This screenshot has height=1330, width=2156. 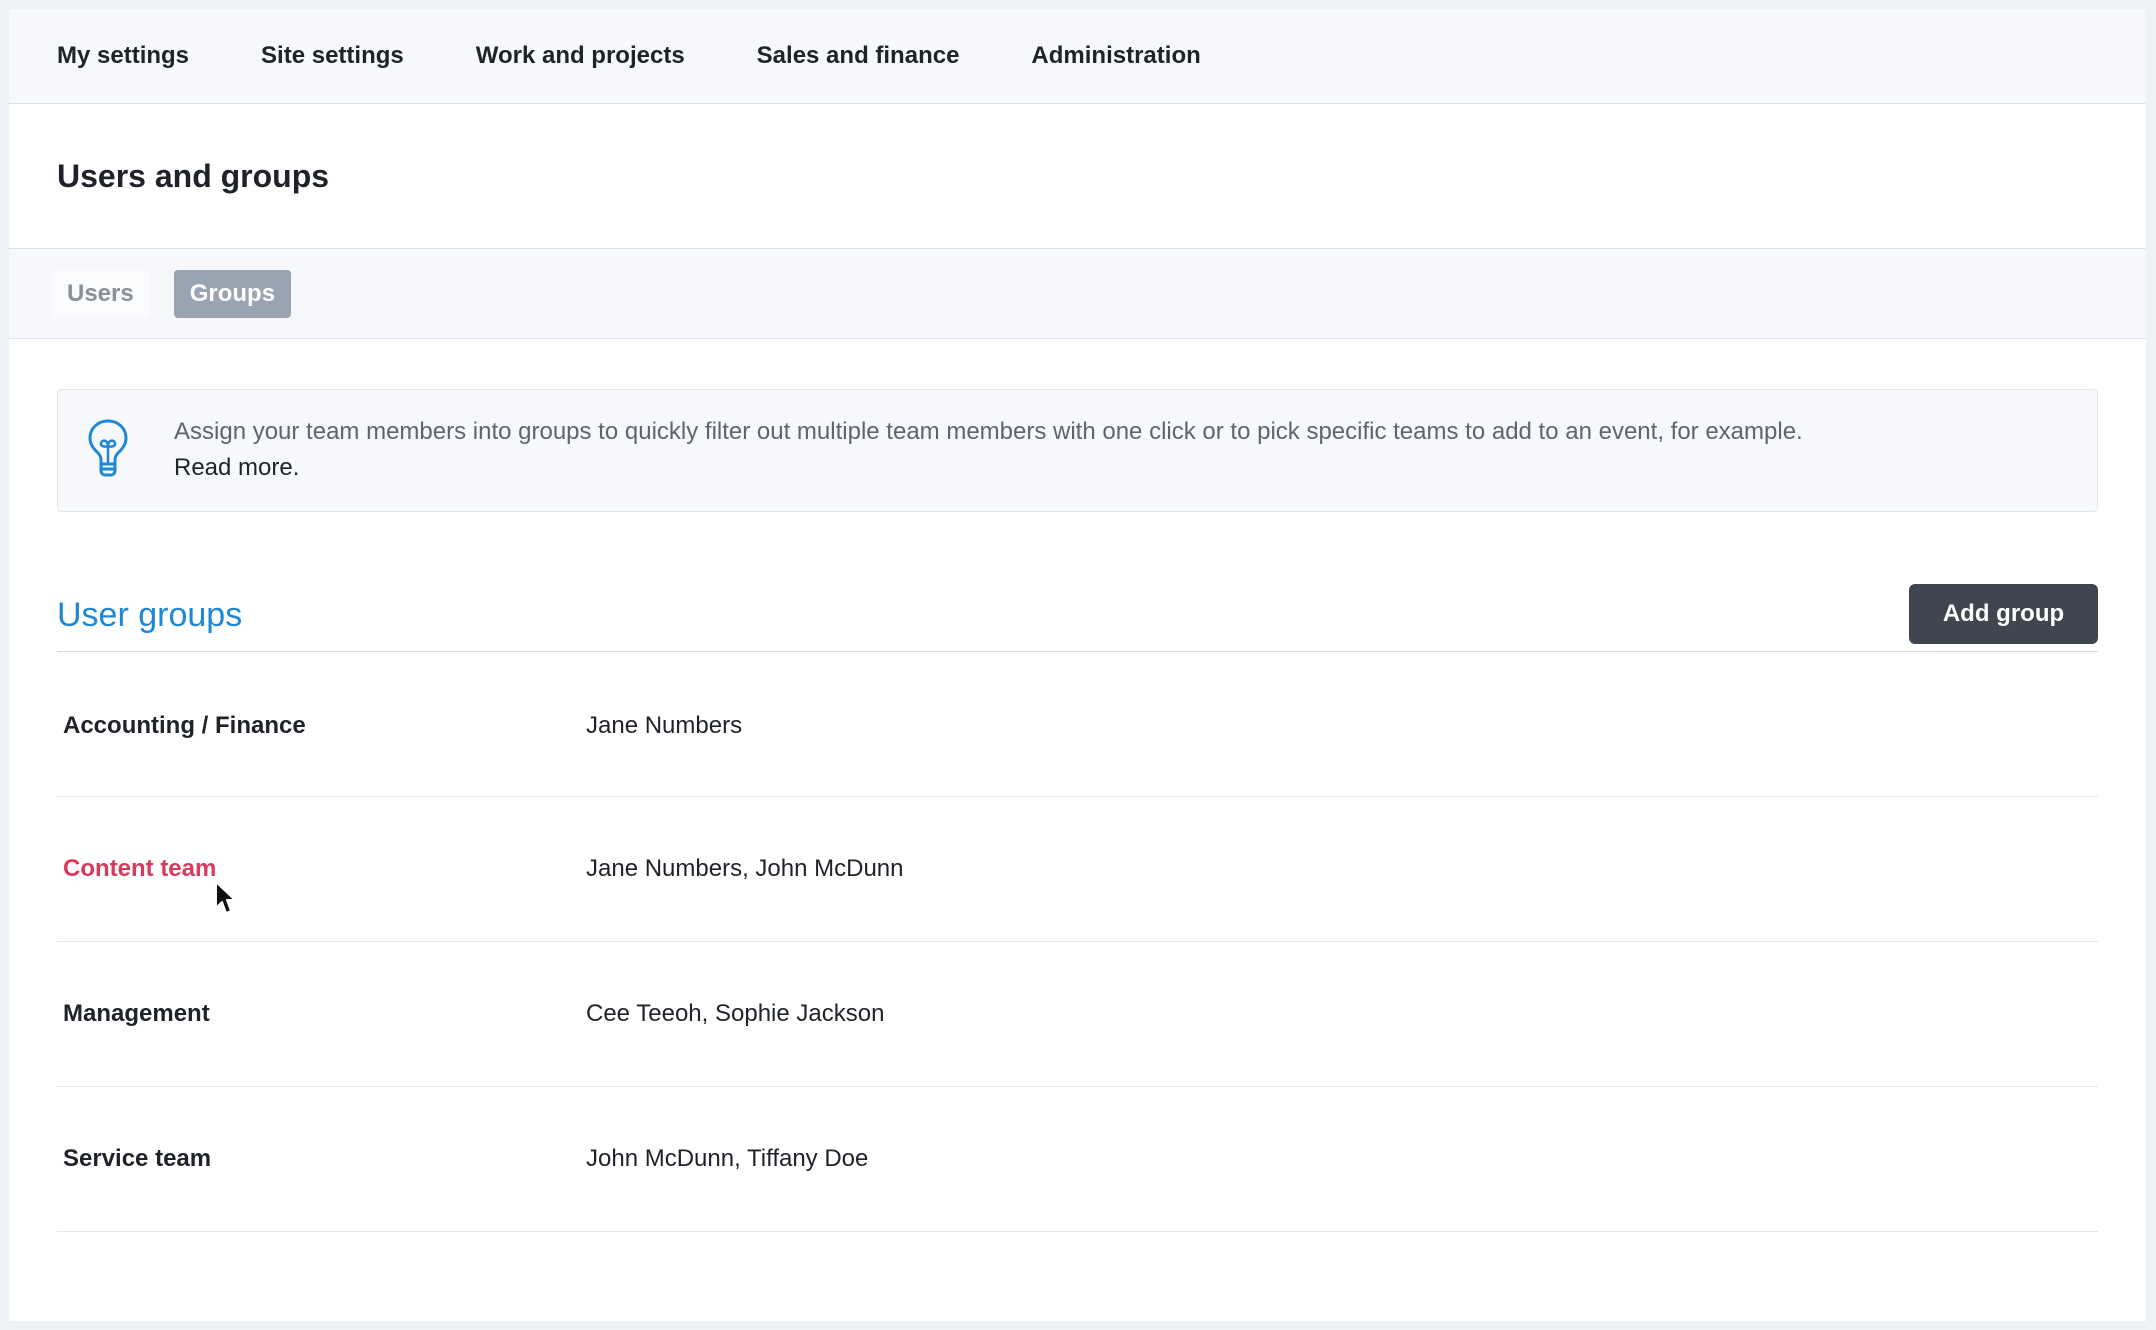 What do you see at coordinates (580, 56) in the screenshot?
I see `nav-work-and-projects: Work and projects` at bounding box center [580, 56].